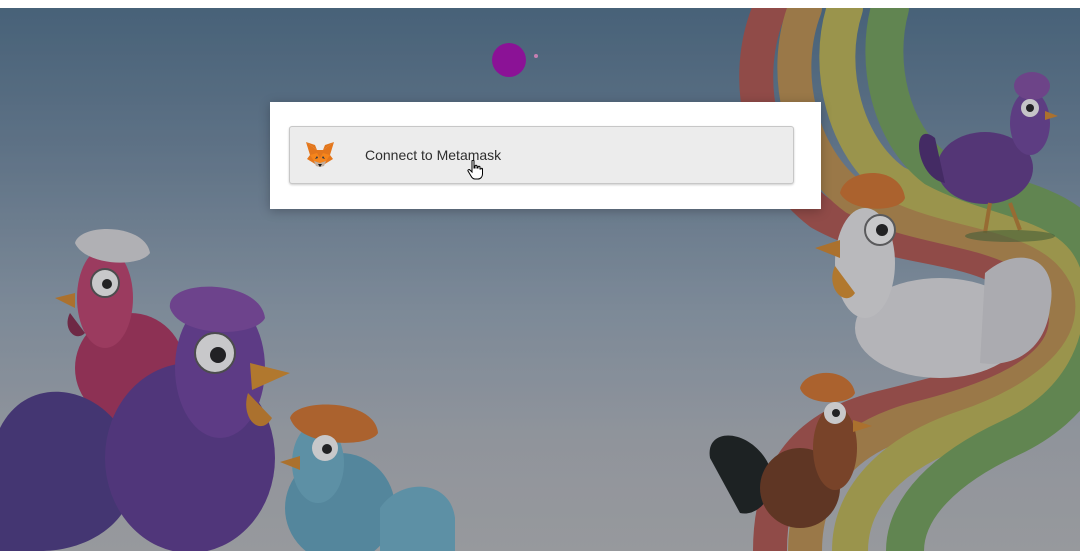  What do you see at coordinates (536, 56) in the screenshot?
I see `logo-spark-dot` at bounding box center [536, 56].